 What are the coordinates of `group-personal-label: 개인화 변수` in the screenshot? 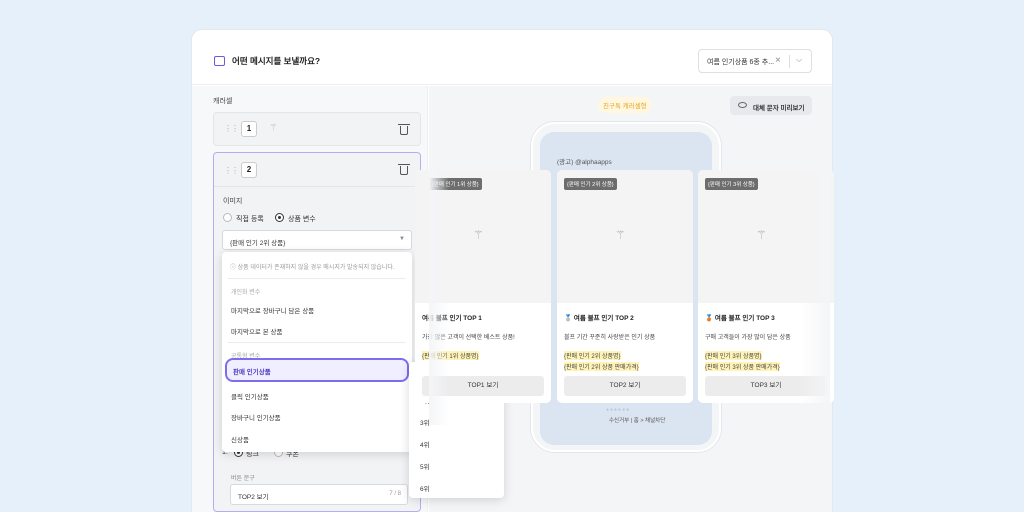 It's located at (246, 293).